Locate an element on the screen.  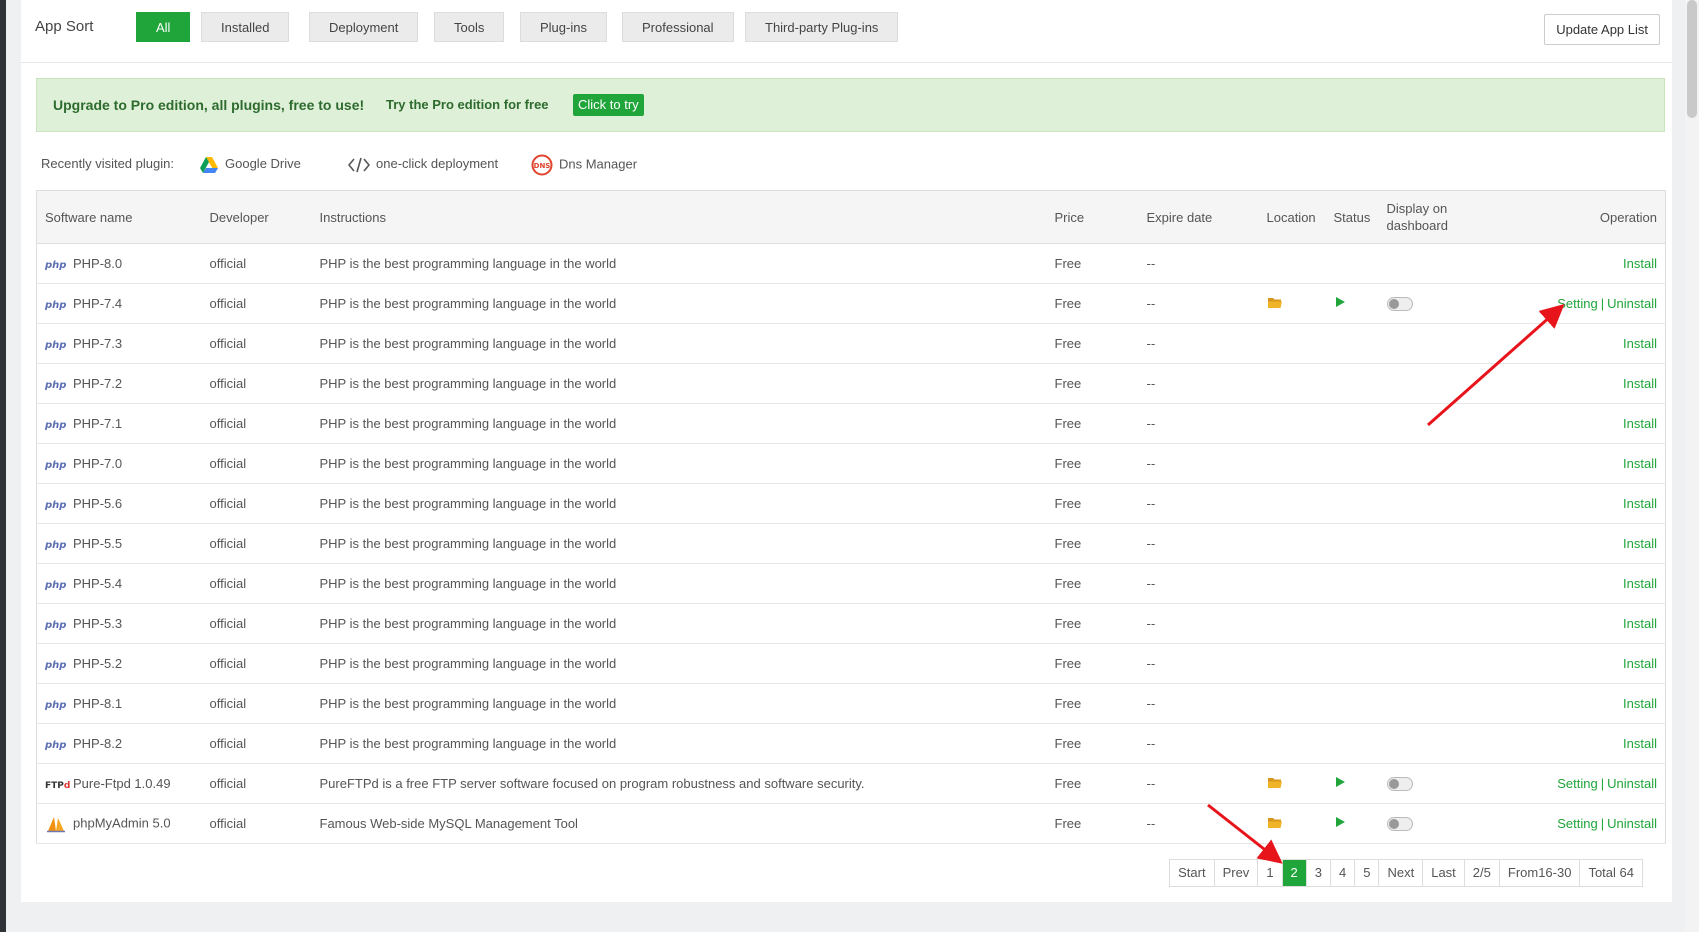
software-name: PHP-7.1 is located at coordinates (97, 423).